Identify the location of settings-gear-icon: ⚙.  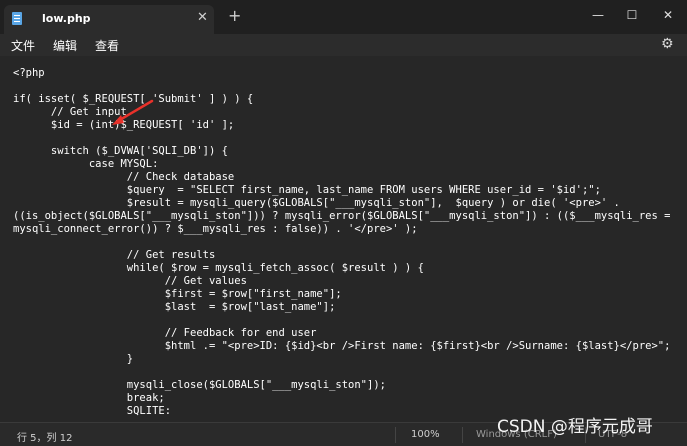
(667, 44).